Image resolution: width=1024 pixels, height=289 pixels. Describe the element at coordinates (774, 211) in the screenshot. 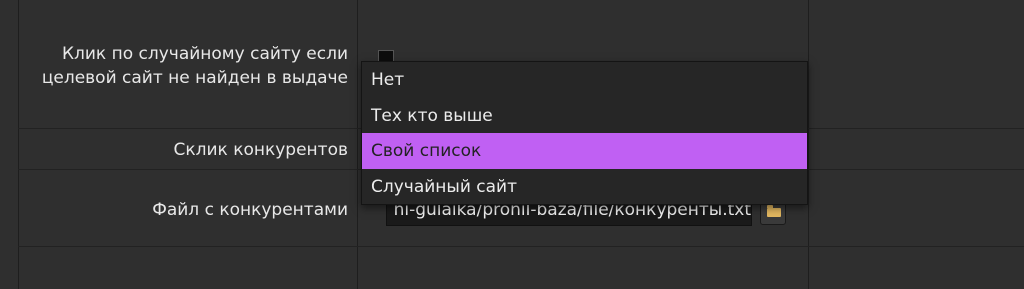

I see `folder-icon` at that location.